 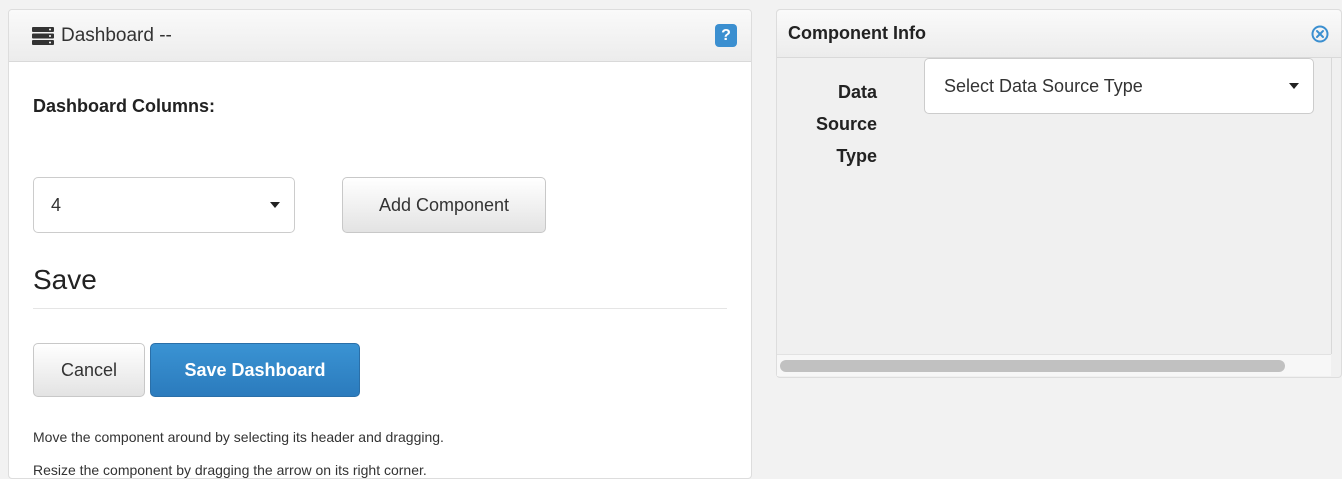 What do you see at coordinates (164, 205) in the screenshot?
I see `dashboard-columns-select: 4` at bounding box center [164, 205].